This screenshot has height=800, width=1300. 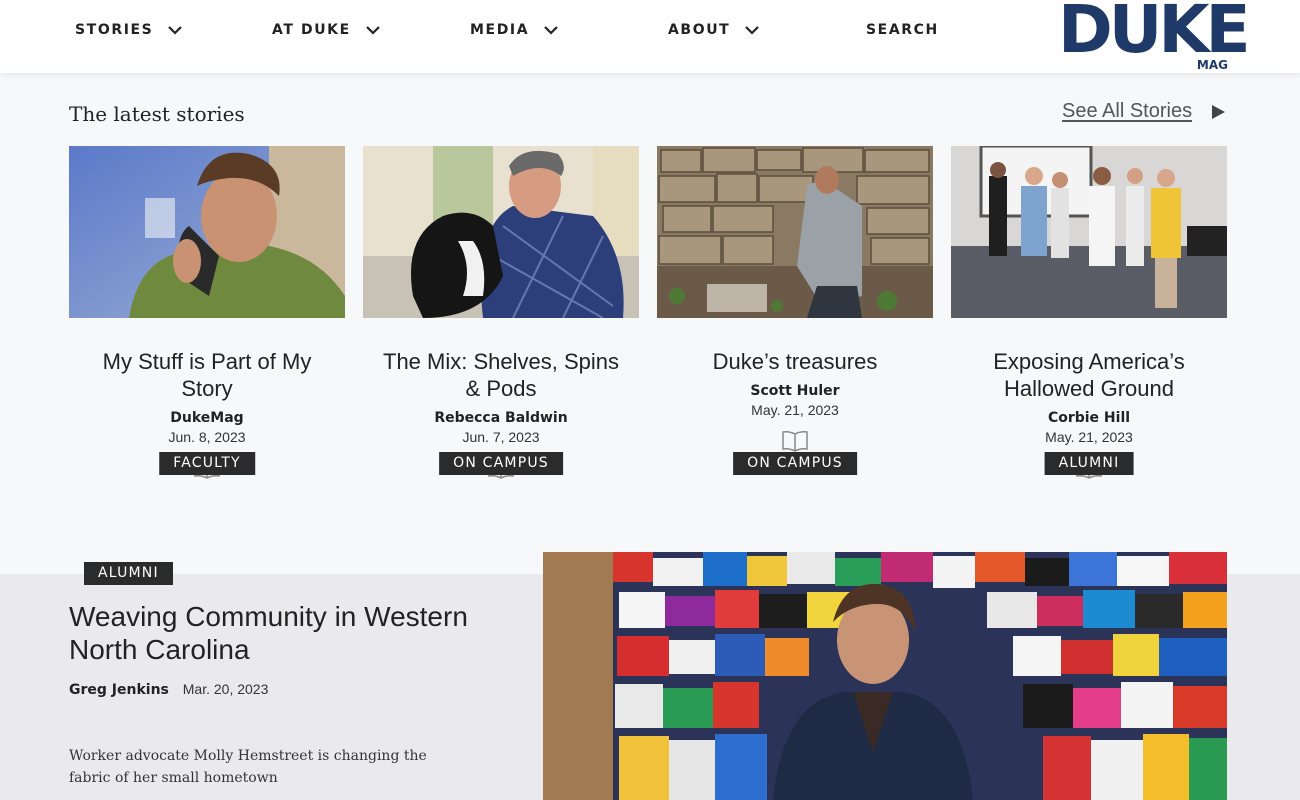 I want to click on nav-about: ABOUT, so click(x=714, y=30).